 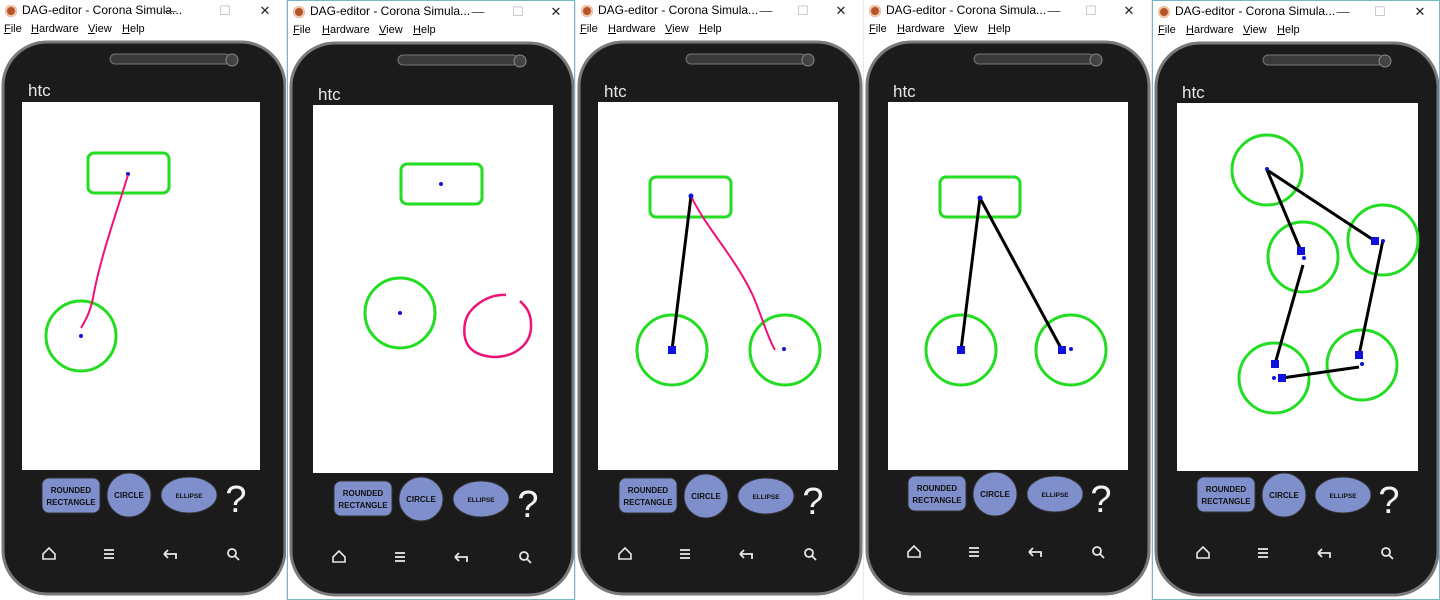 I want to click on rounded-rectangle-tool-label: RECTANGLE, so click(x=1226, y=501).